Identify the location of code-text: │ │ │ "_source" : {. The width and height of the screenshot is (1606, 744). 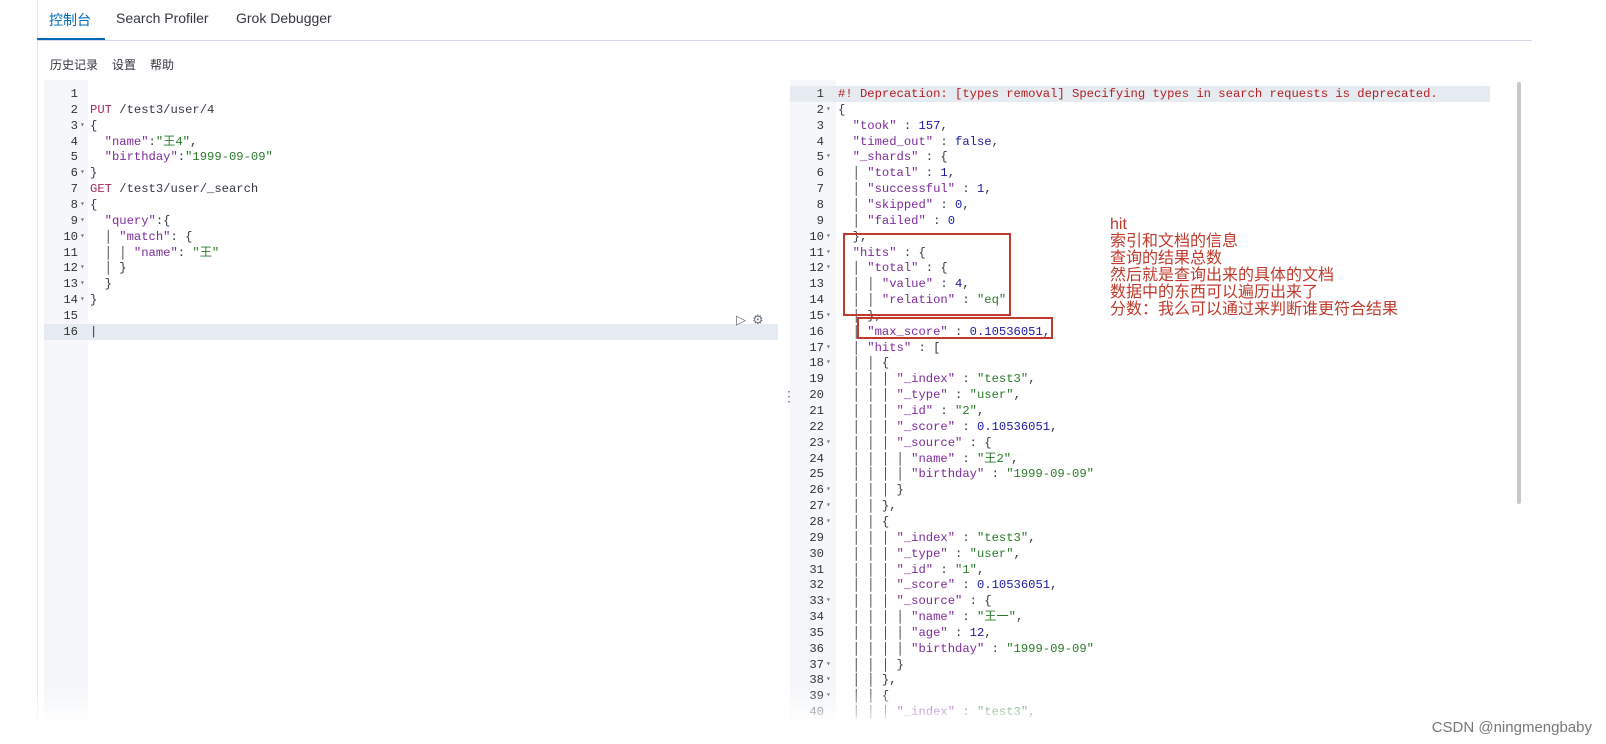
(915, 601).